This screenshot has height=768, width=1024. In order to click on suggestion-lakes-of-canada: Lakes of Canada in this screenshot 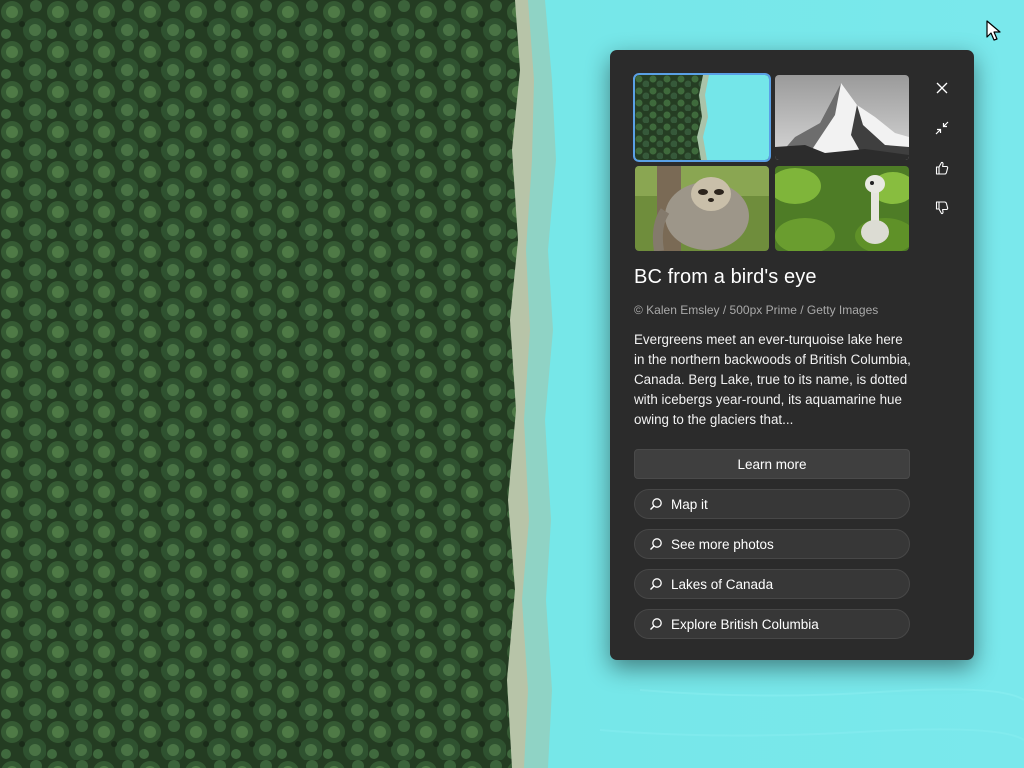, I will do `click(772, 584)`.